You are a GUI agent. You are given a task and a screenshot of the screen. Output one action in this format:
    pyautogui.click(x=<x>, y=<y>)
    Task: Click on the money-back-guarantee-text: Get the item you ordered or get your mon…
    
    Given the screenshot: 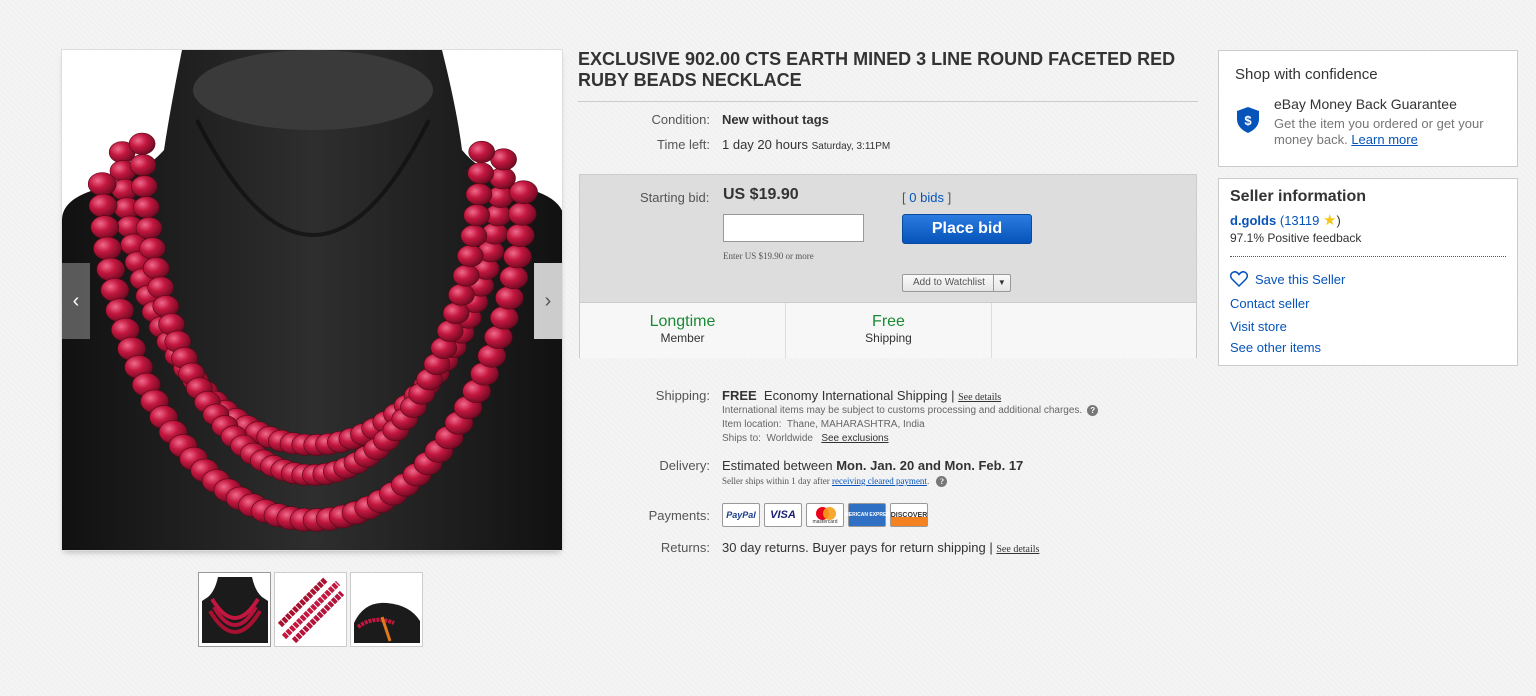 What is the action you would take?
    pyautogui.click(x=1391, y=132)
    